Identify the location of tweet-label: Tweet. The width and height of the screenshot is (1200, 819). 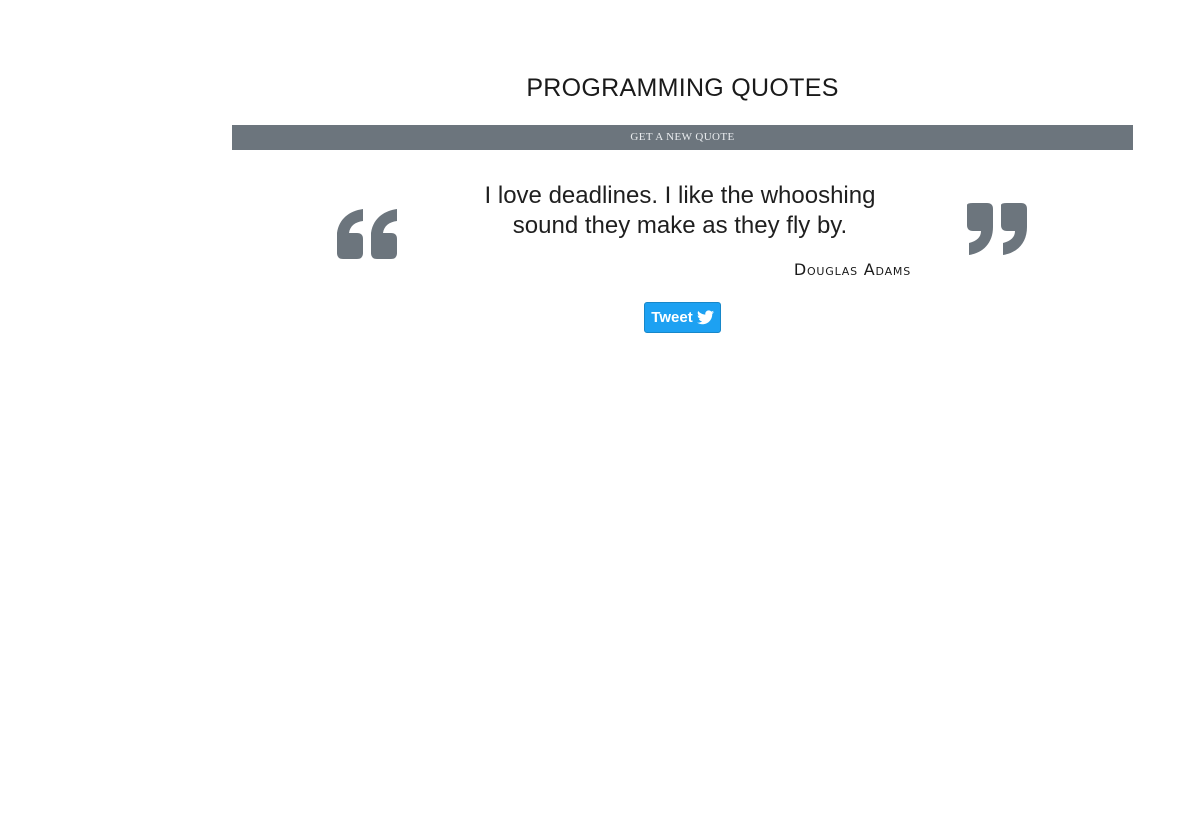
(672, 317).